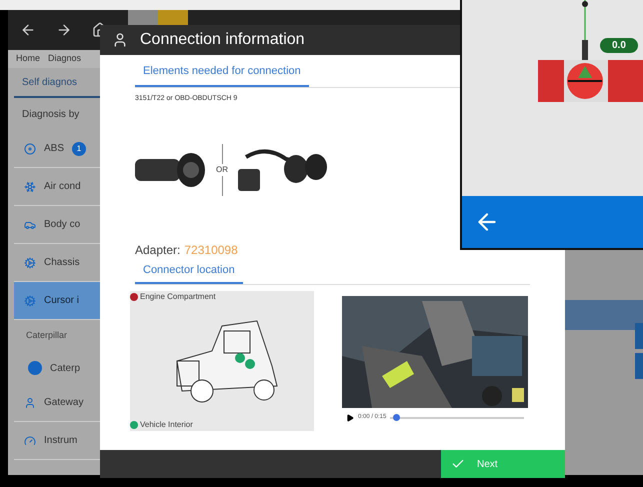 This screenshot has width=643, height=487. I want to click on tab: Connector location, so click(189, 271).